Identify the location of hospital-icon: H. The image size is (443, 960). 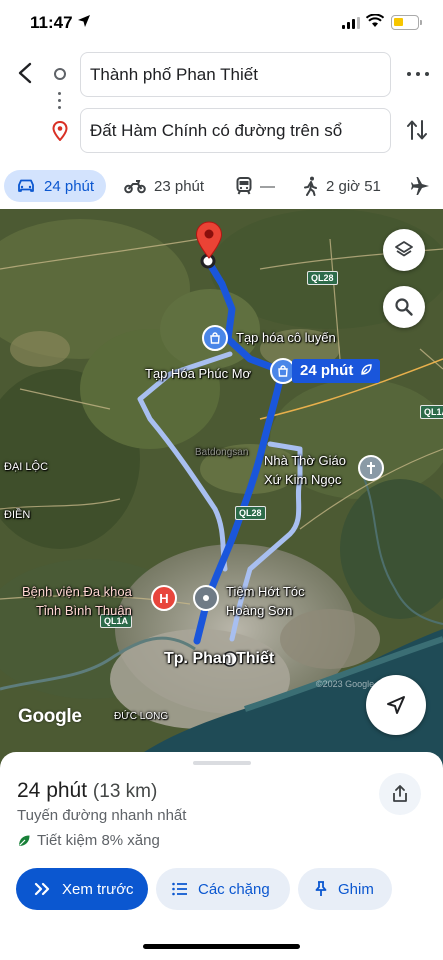
(164, 598).